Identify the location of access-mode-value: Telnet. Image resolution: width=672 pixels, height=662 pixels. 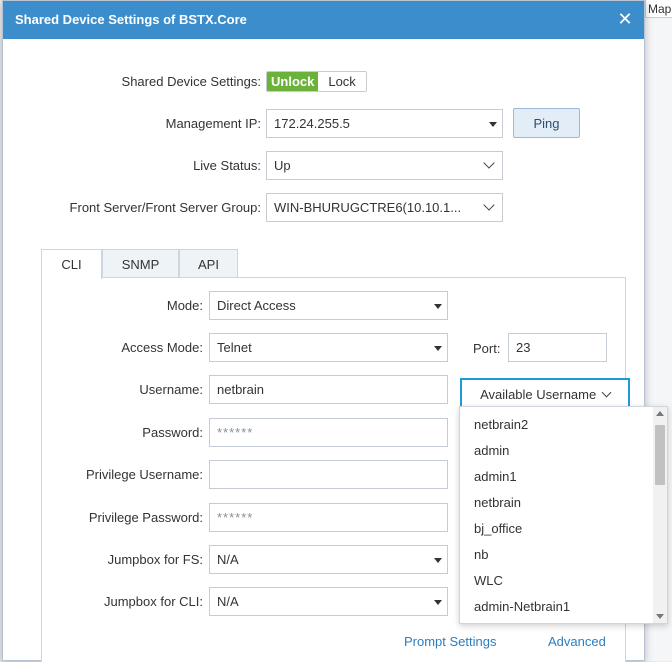
(234, 347).